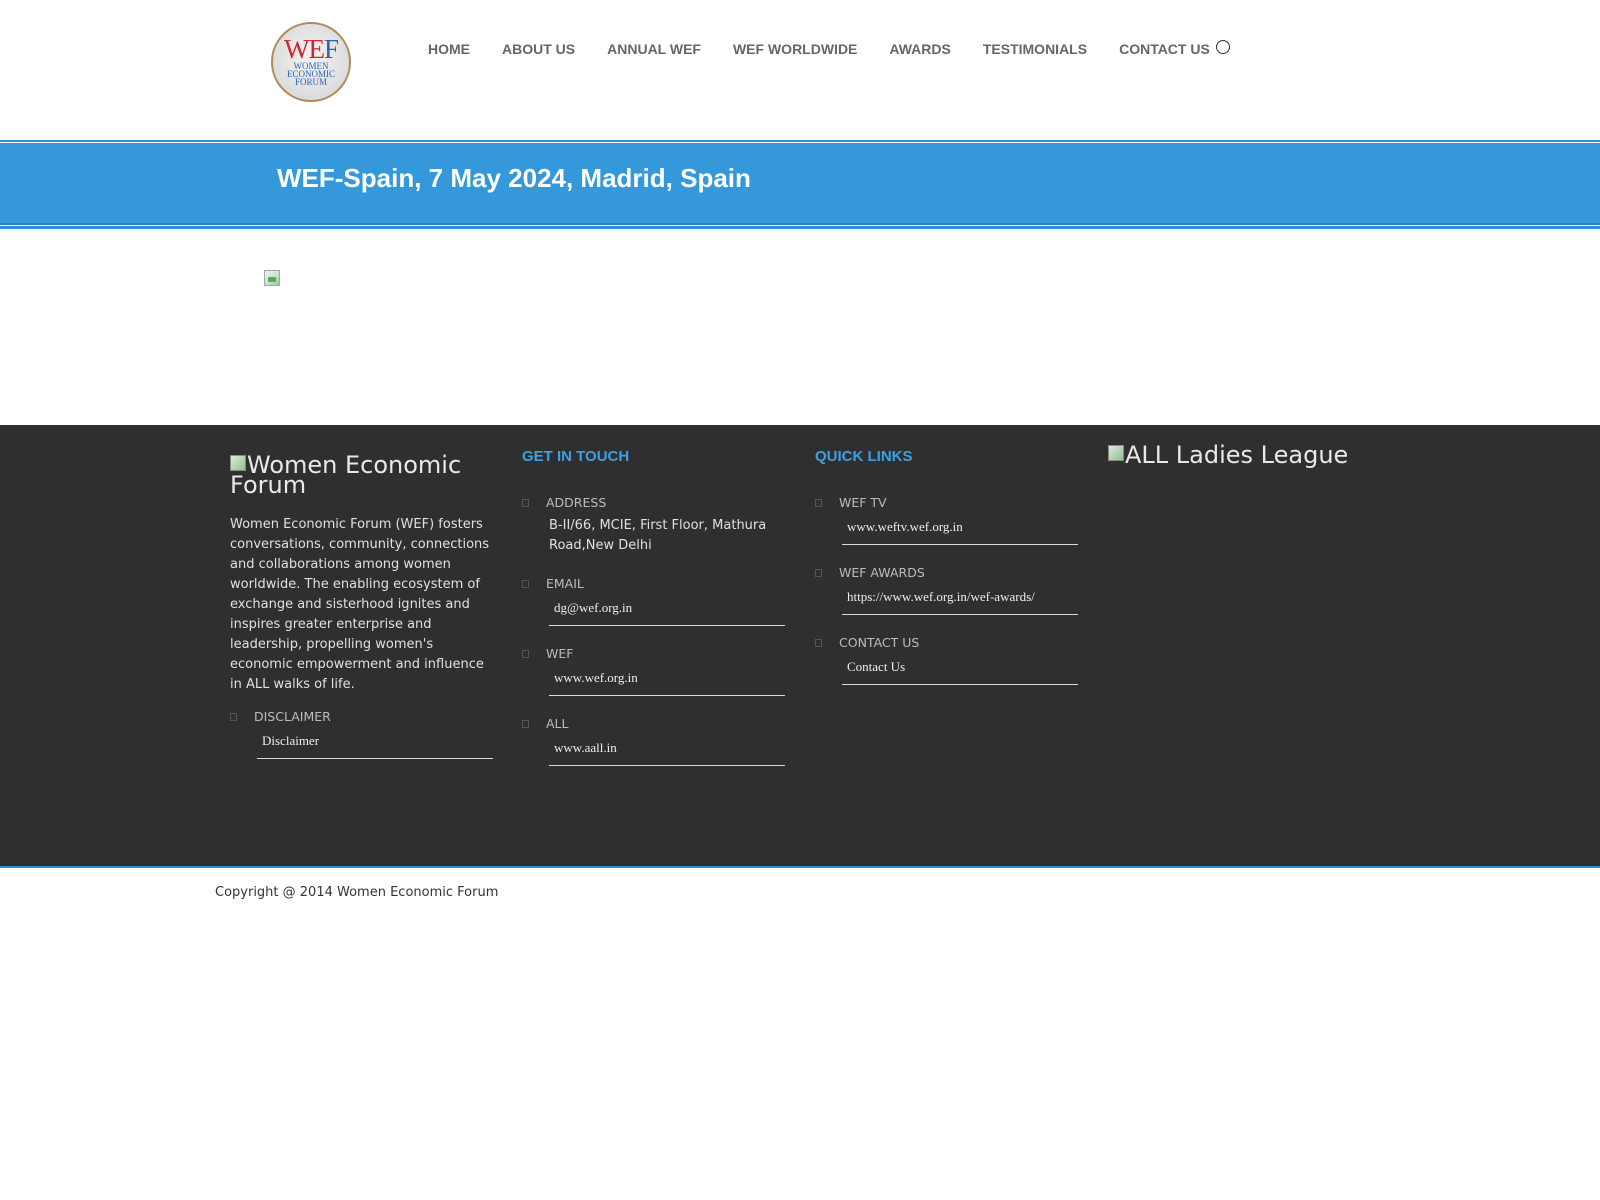 The height and width of the screenshot is (1200, 1600). Describe the element at coordinates (800, 141) in the screenshot. I see `banner-top-border` at that location.